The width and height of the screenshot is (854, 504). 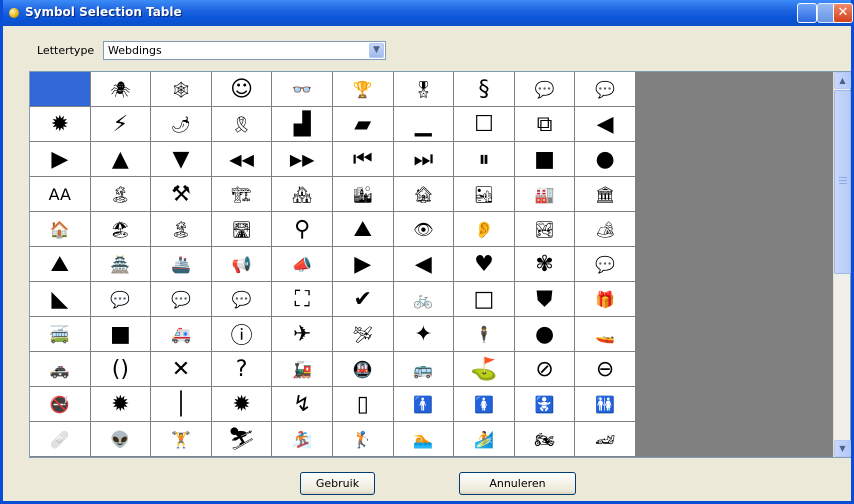 I want to click on symbol-cell: ✈, so click(x=302, y=334).